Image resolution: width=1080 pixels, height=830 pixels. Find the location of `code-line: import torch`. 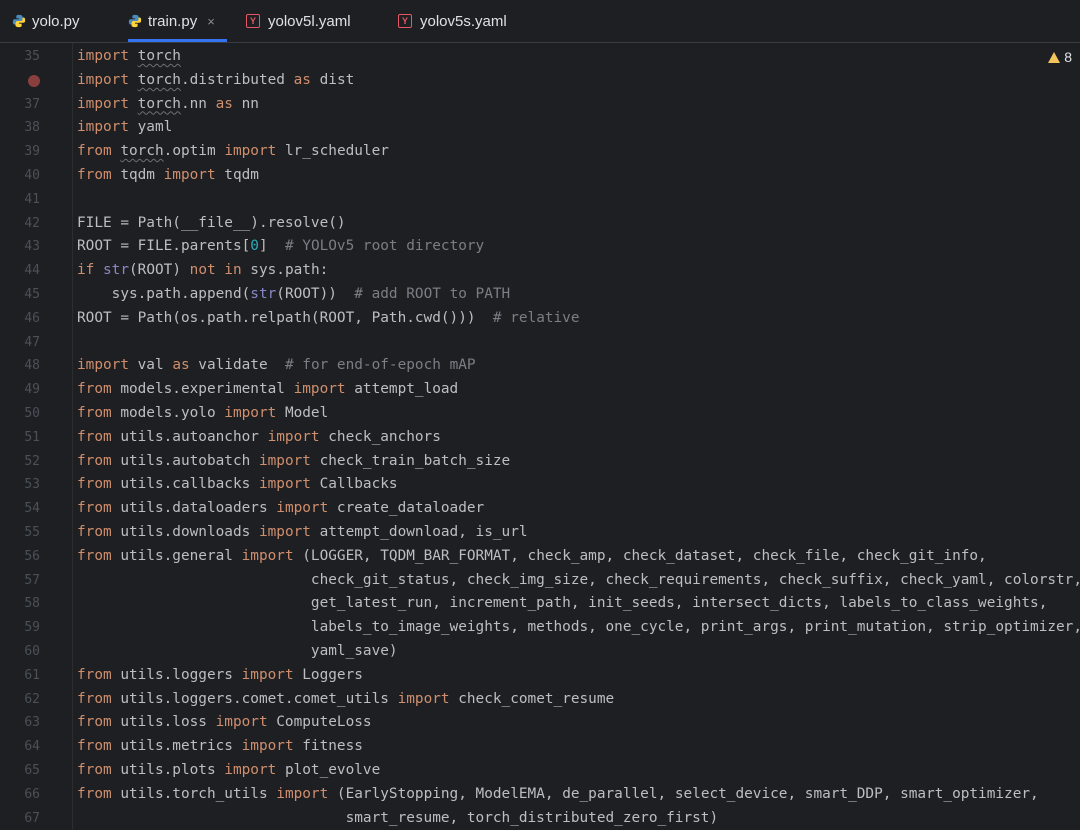

code-line: import torch is located at coordinates (129, 57).